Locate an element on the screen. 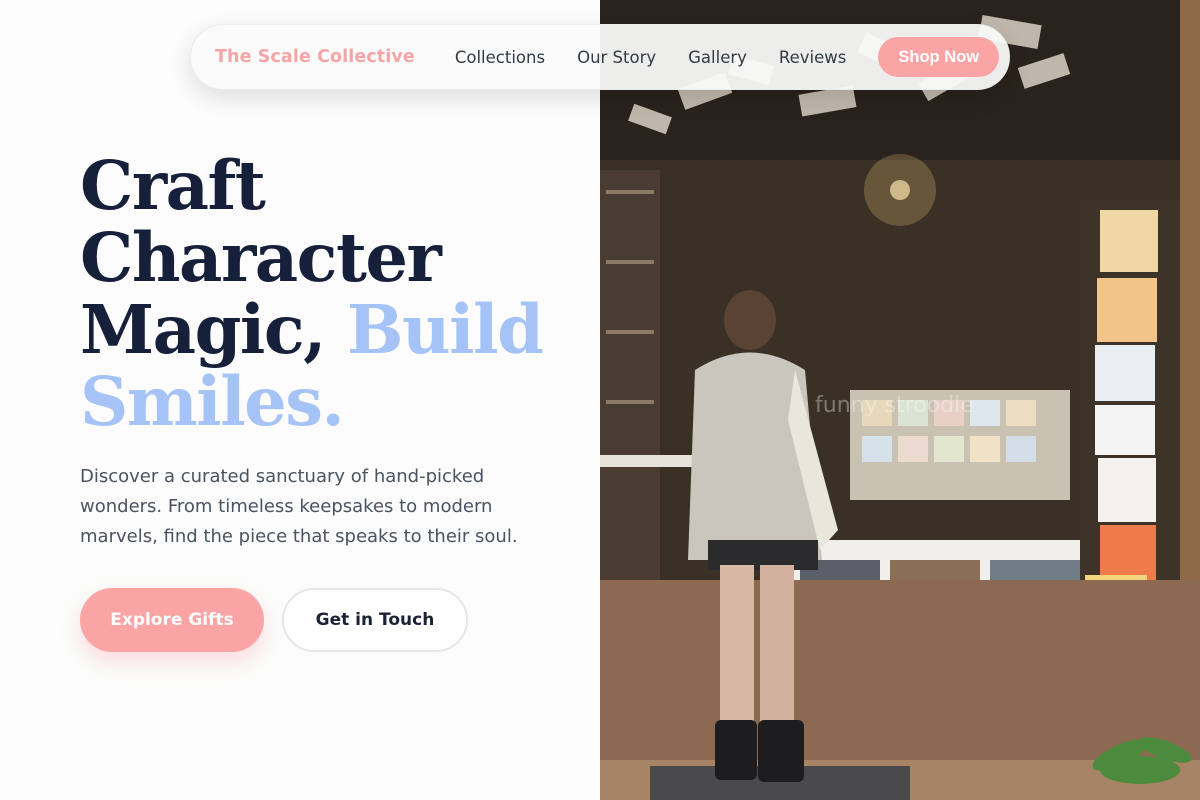 This screenshot has height=800, width=1200. shop-now-button: Shop Now is located at coordinates (939, 57).